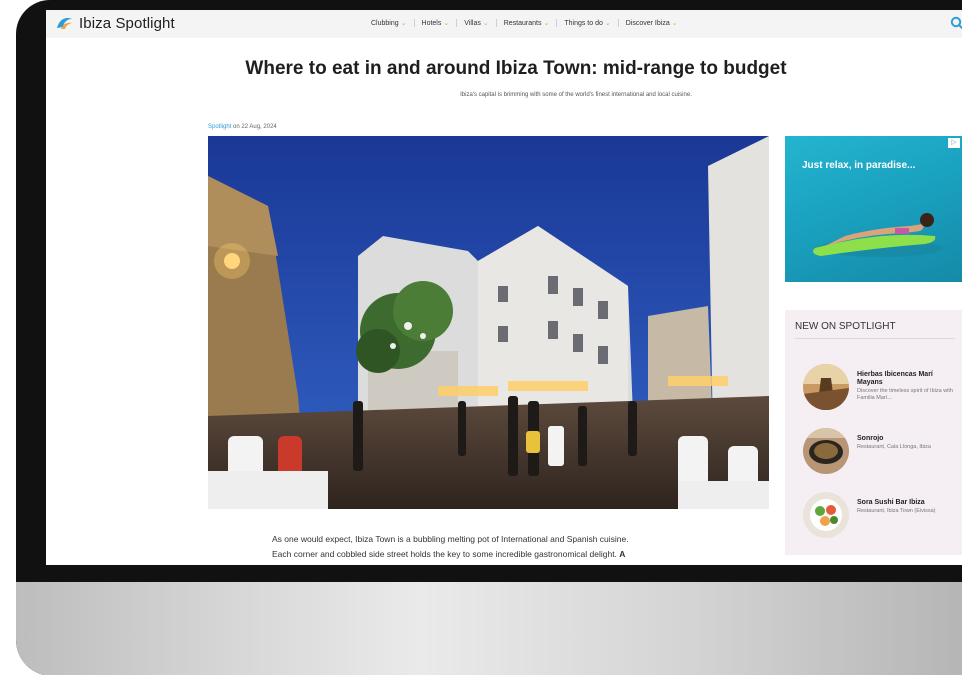 Image resolution: width=962 pixels, height=675 pixels. Describe the element at coordinates (891, 502) in the screenshot. I see `sidebar-item-title: Sora Sushi Bar Ibiza` at that location.